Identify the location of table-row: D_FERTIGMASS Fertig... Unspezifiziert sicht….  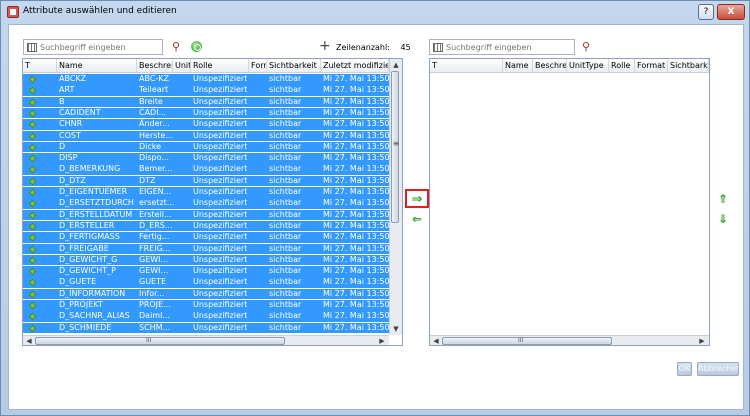
(206, 237).